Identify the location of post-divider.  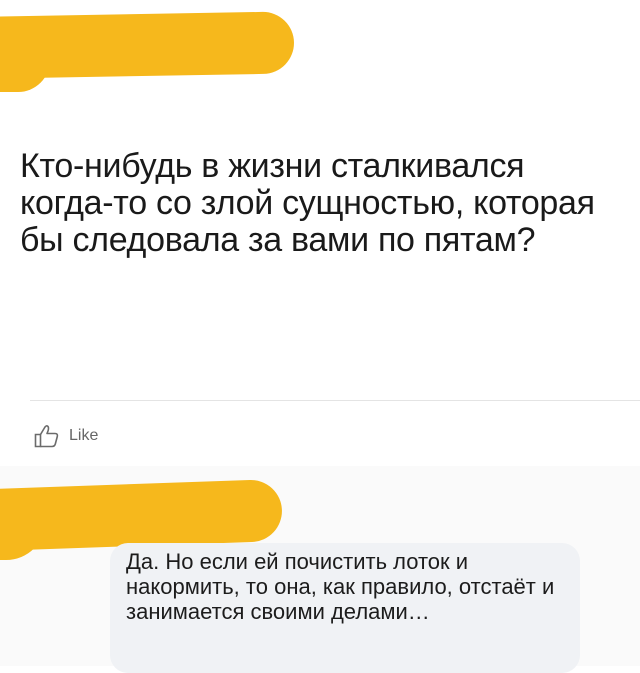
(335, 400).